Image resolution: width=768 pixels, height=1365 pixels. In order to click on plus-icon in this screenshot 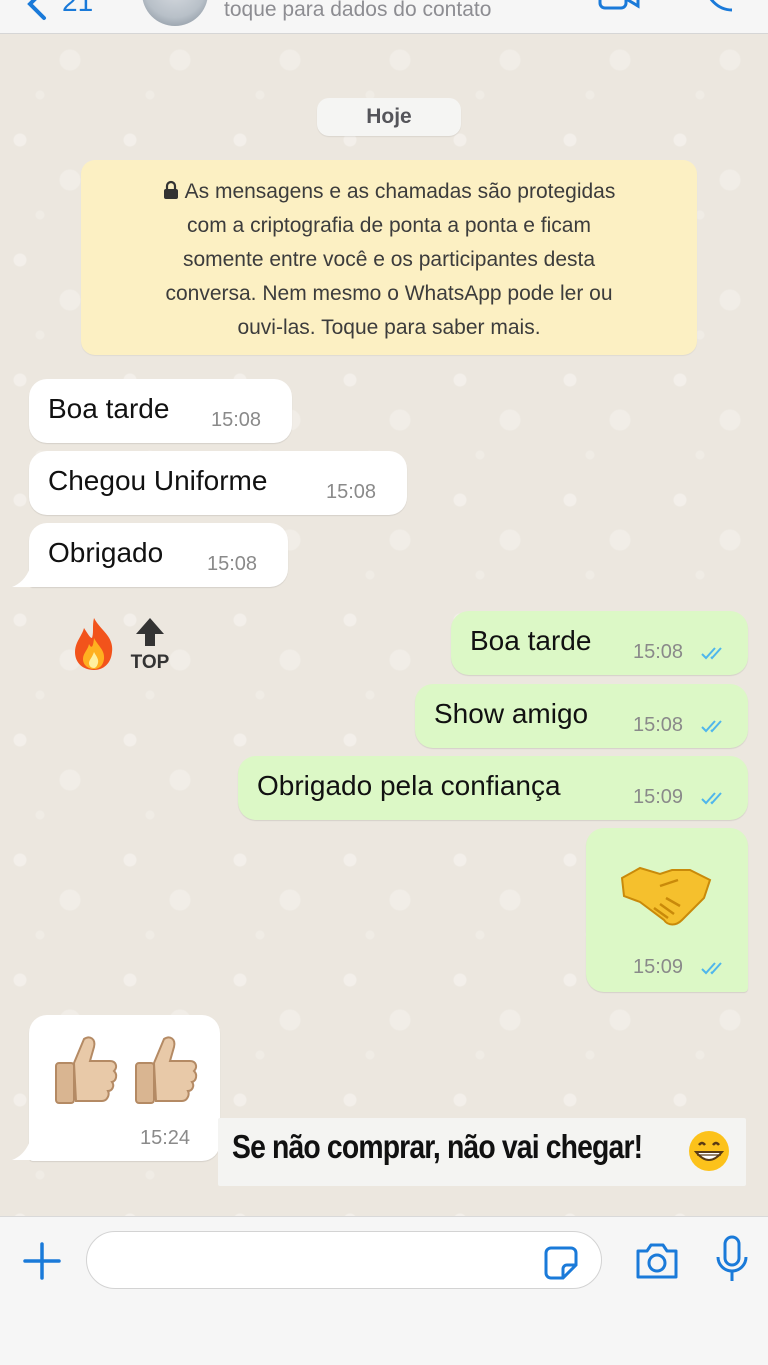, I will do `click(42, 1261)`.